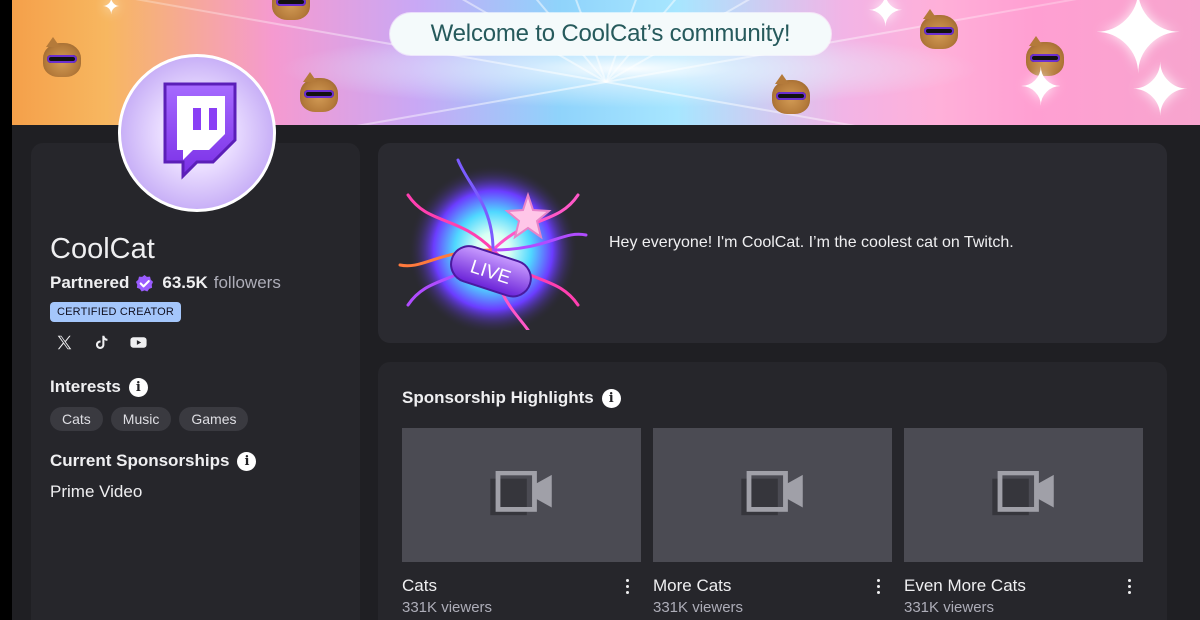  I want to click on video-card: Cats 331K viewers, so click(521, 522).